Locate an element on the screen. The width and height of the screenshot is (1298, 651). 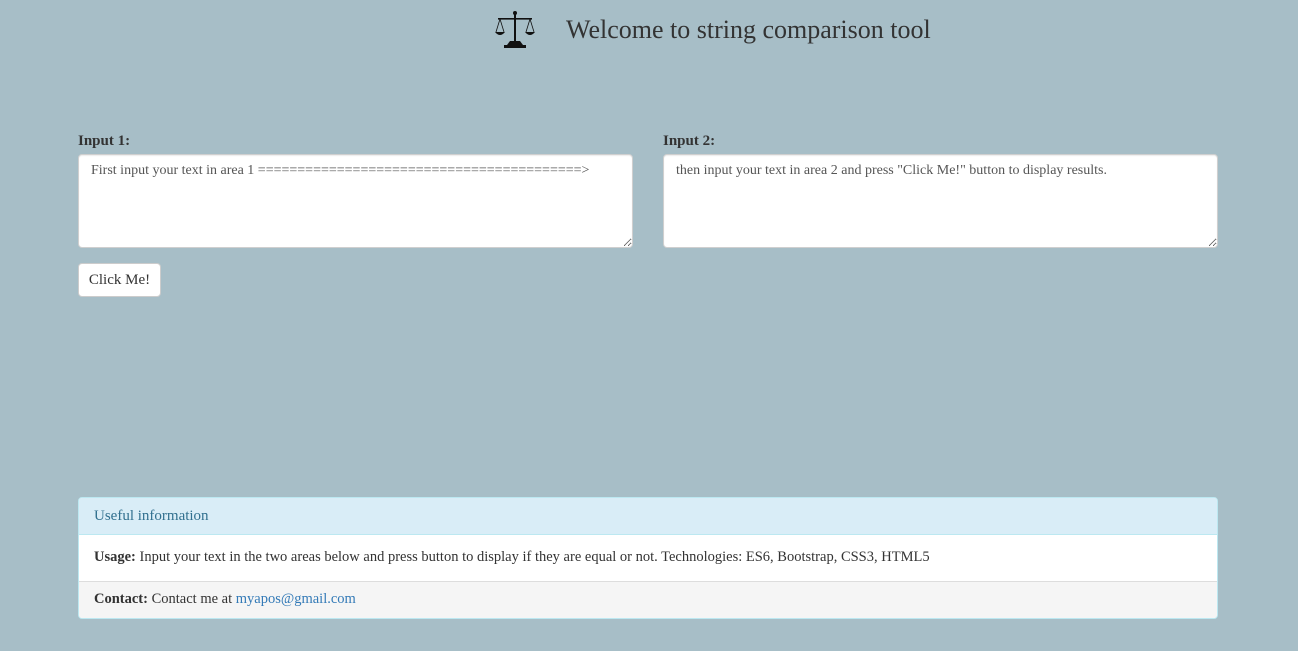
usage-label: Usage: is located at coordinates (115, 557).